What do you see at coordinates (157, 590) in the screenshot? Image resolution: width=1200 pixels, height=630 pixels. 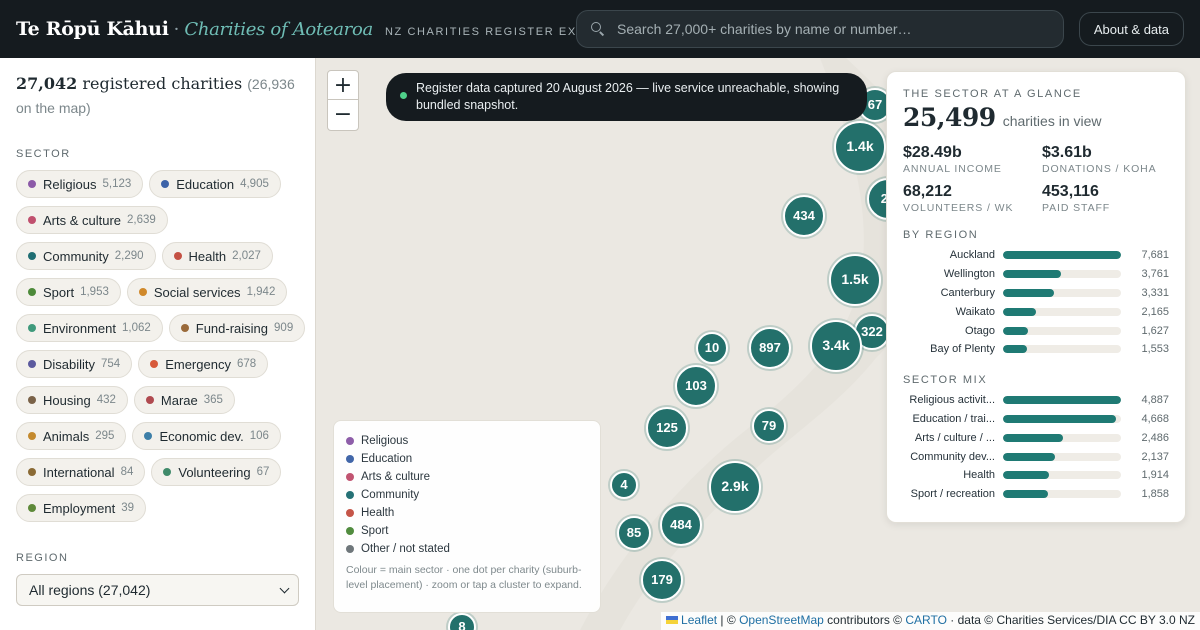 I see `region-select: All regions (27,042)` at bounding box center [157, 590].